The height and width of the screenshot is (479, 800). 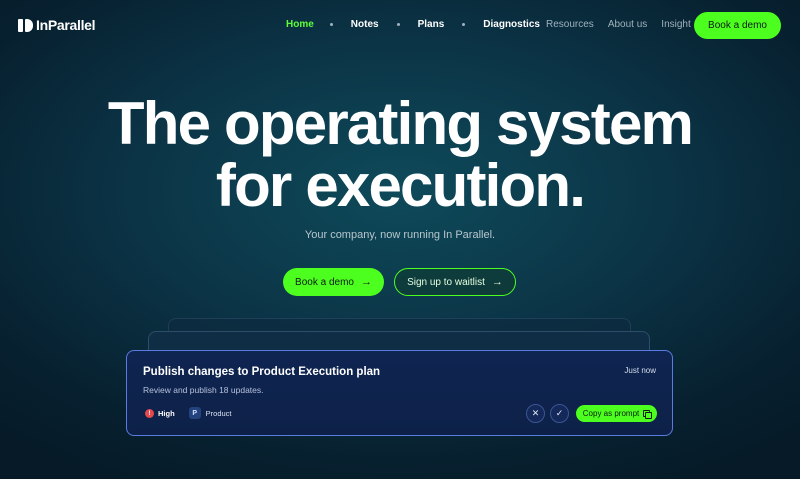 I want to click on nav-link-resources: Resources, so click(x=570, y=24).